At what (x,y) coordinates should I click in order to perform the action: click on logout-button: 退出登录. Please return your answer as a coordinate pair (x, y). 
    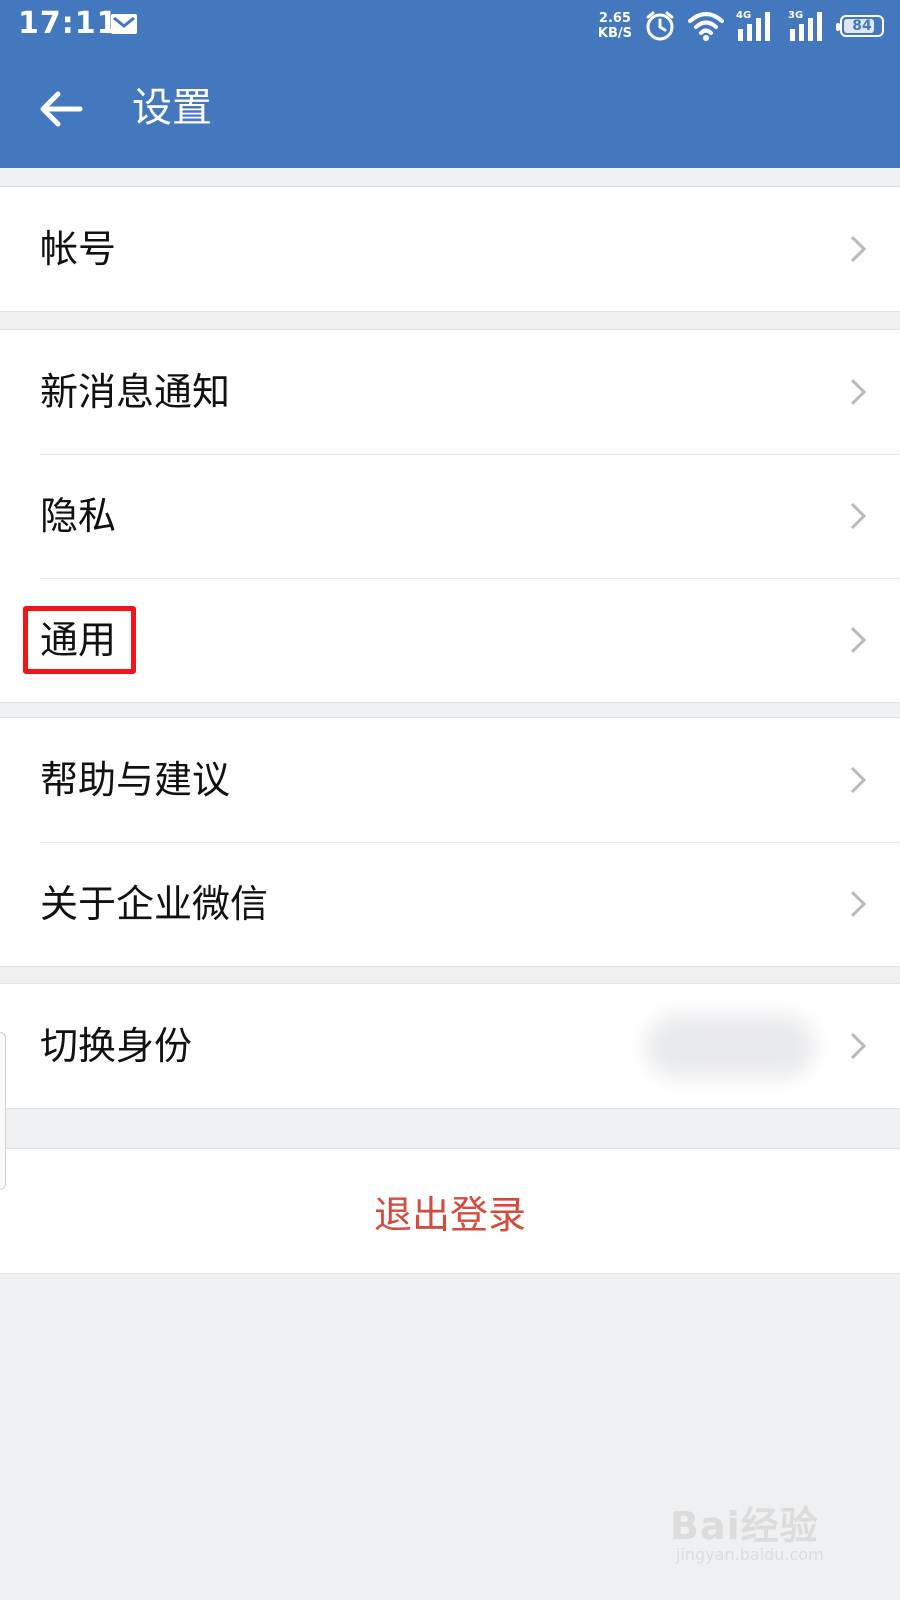
    Looking at the image, I should click on (450, 1211).